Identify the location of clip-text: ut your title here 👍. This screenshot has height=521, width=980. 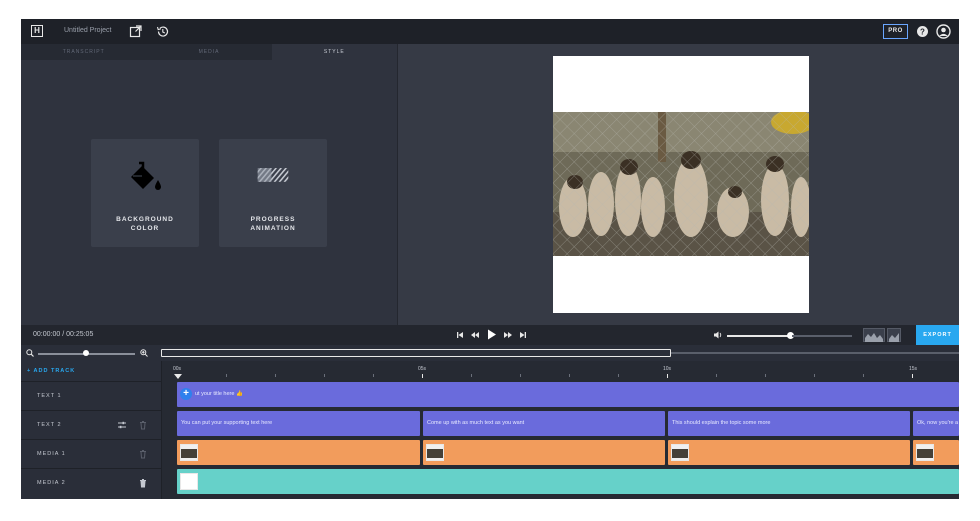
(219, 394).